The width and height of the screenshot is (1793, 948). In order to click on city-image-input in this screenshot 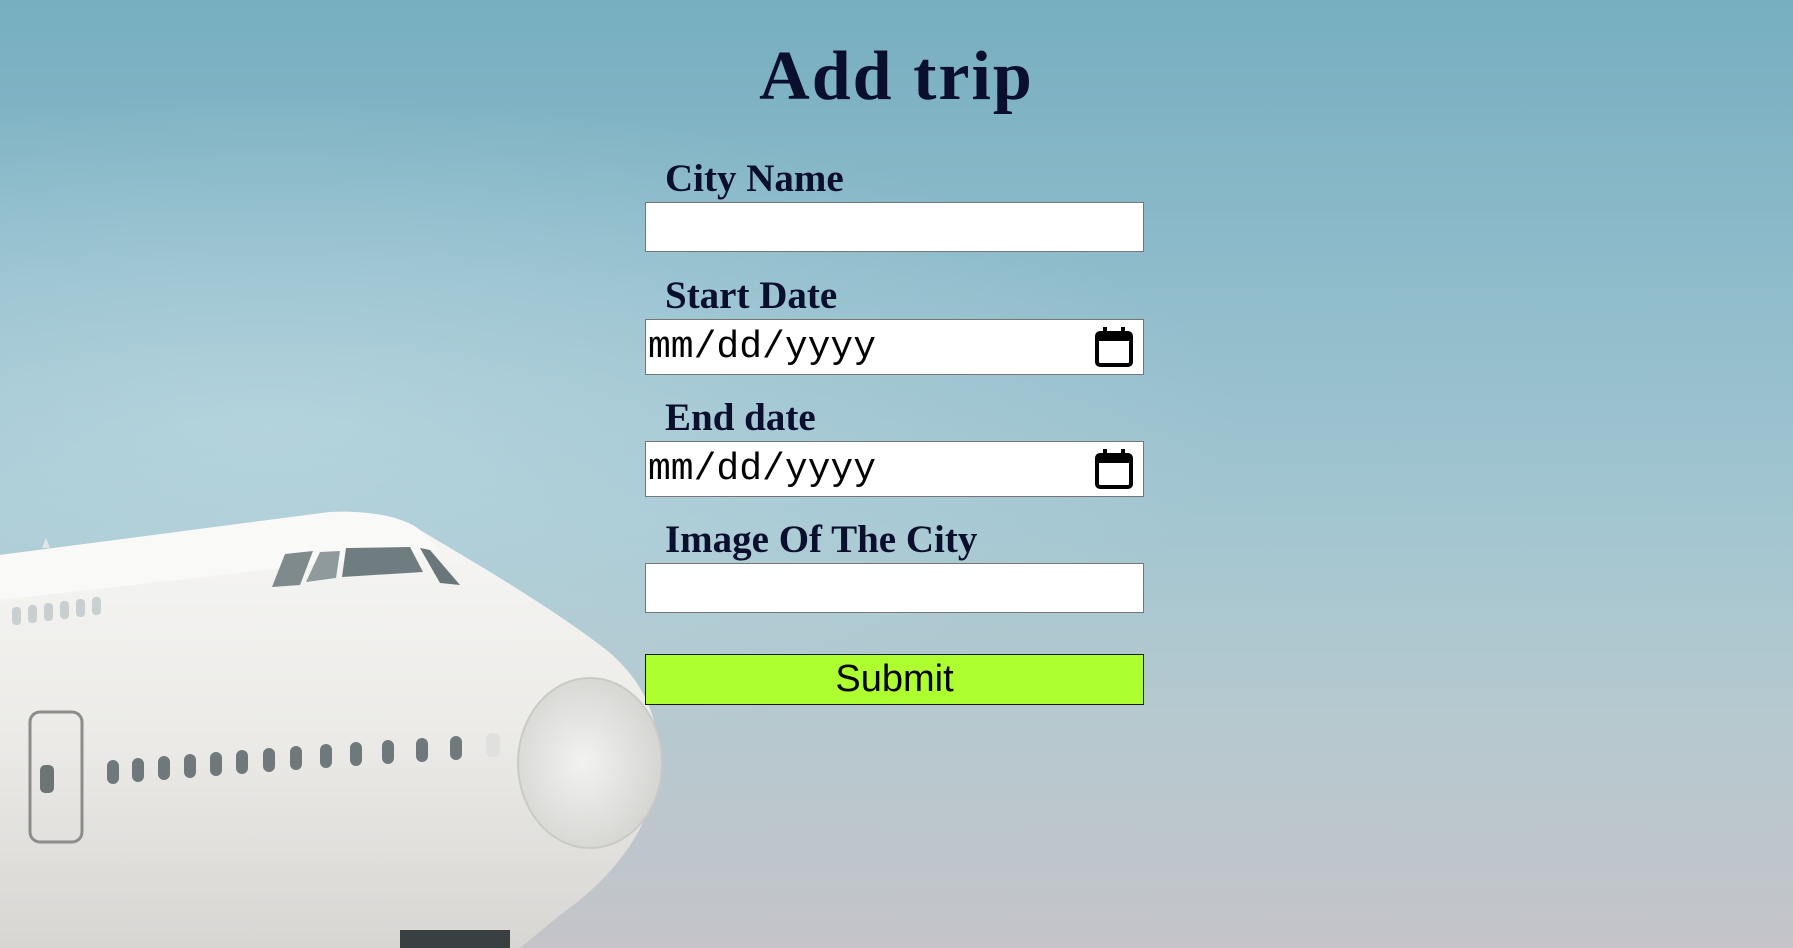, I will do `click(894, 588)`.